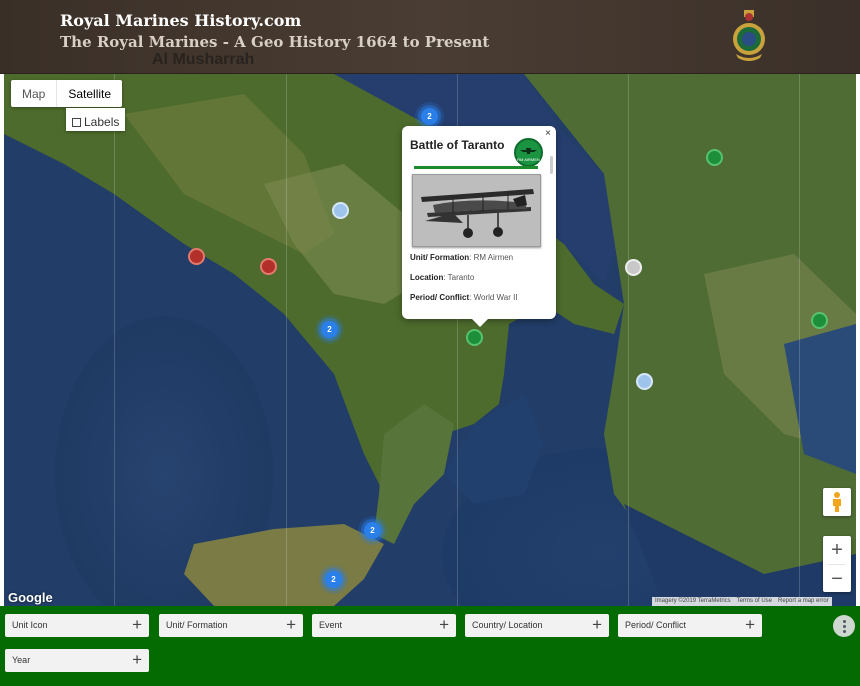 The height and width of the screenshot is (686, 860). Describe the element at coordinates (528, 159) in the screenshot. I see `logo-text: RM AIRMEN` at that location.